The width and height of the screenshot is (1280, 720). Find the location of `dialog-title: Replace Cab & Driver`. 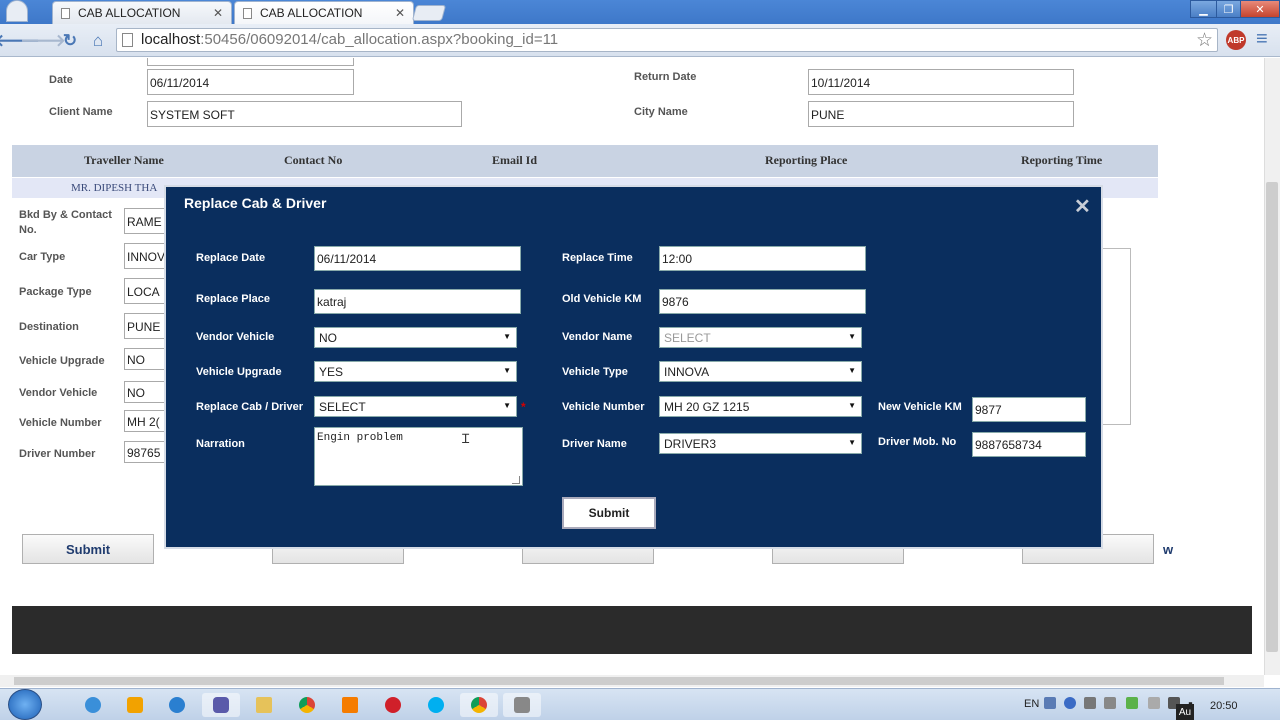

dialog-title: Replace Cab & Driver is located at coordinates (255, 203).